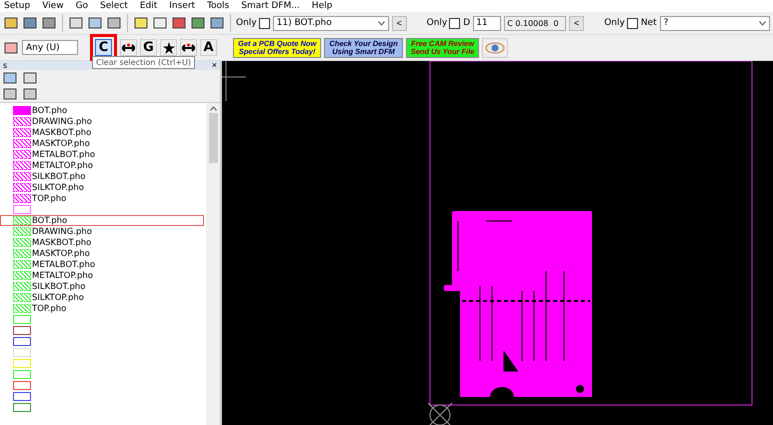 Image resolution: width=773 pixels, height=425 pixels. What do you see at coordinates (715, 23) in the screenshot?
I see `net-dropdown: ?` at bounding box center [715, 23].